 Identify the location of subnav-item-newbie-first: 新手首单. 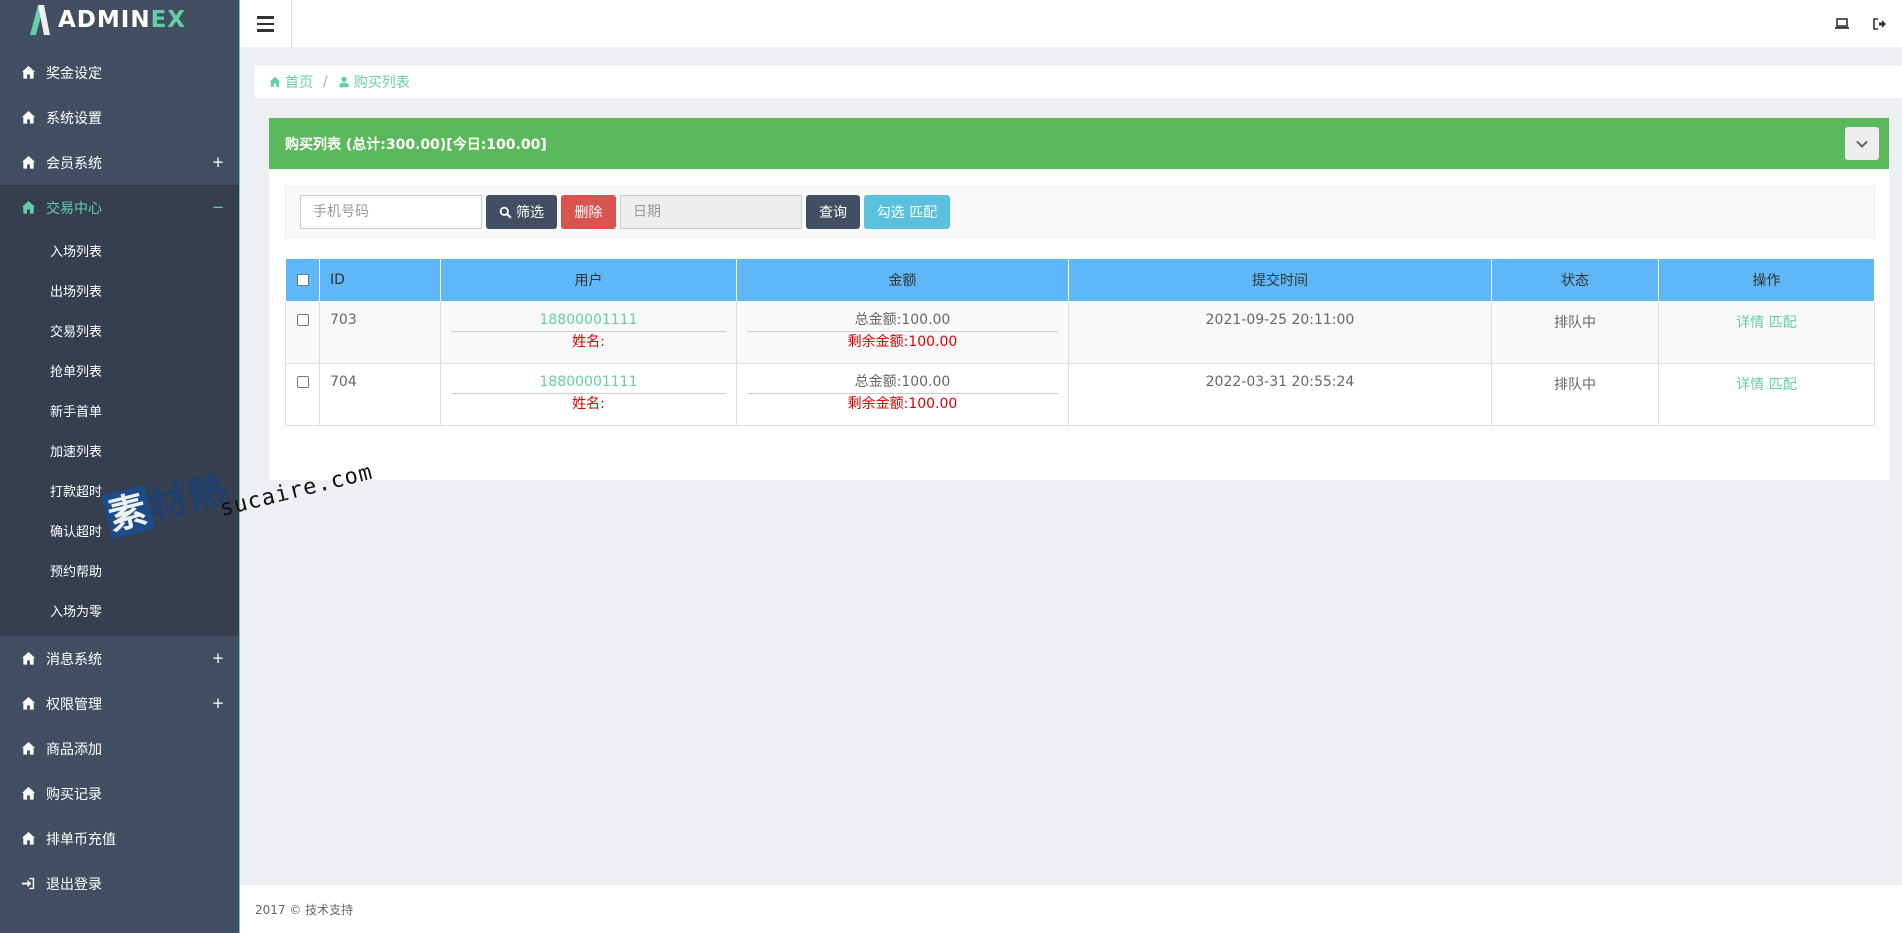
(119, 410).